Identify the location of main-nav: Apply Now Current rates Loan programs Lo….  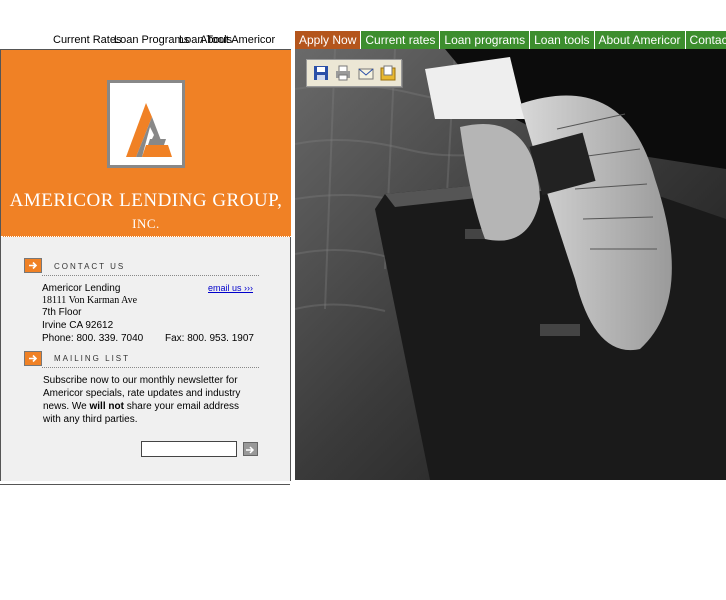
(510, 40).